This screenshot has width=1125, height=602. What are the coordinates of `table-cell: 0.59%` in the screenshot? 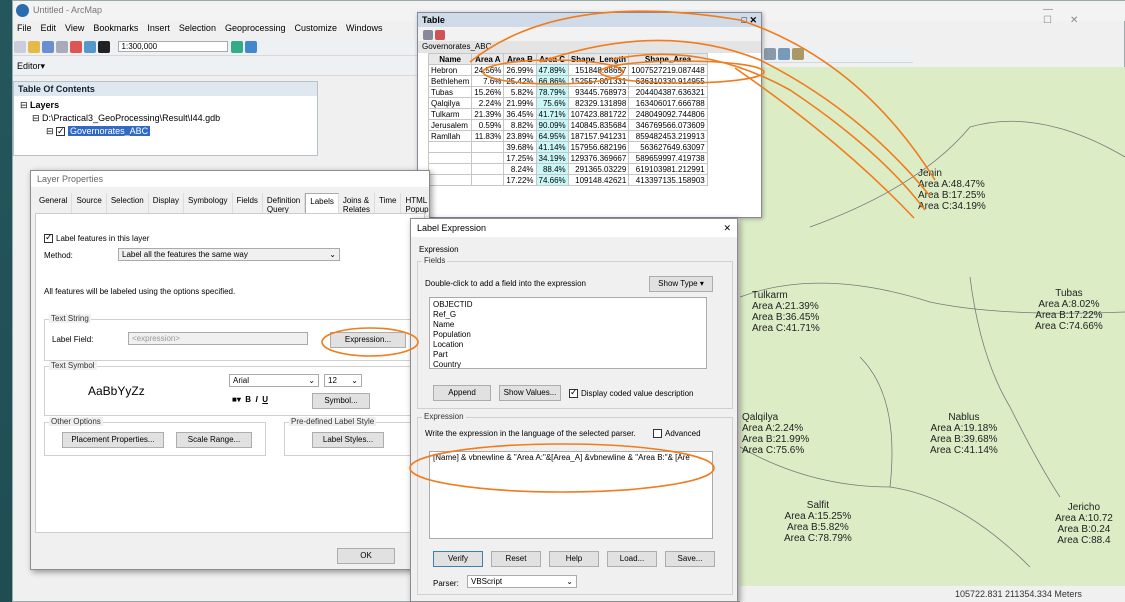 It's located at (488, 125).